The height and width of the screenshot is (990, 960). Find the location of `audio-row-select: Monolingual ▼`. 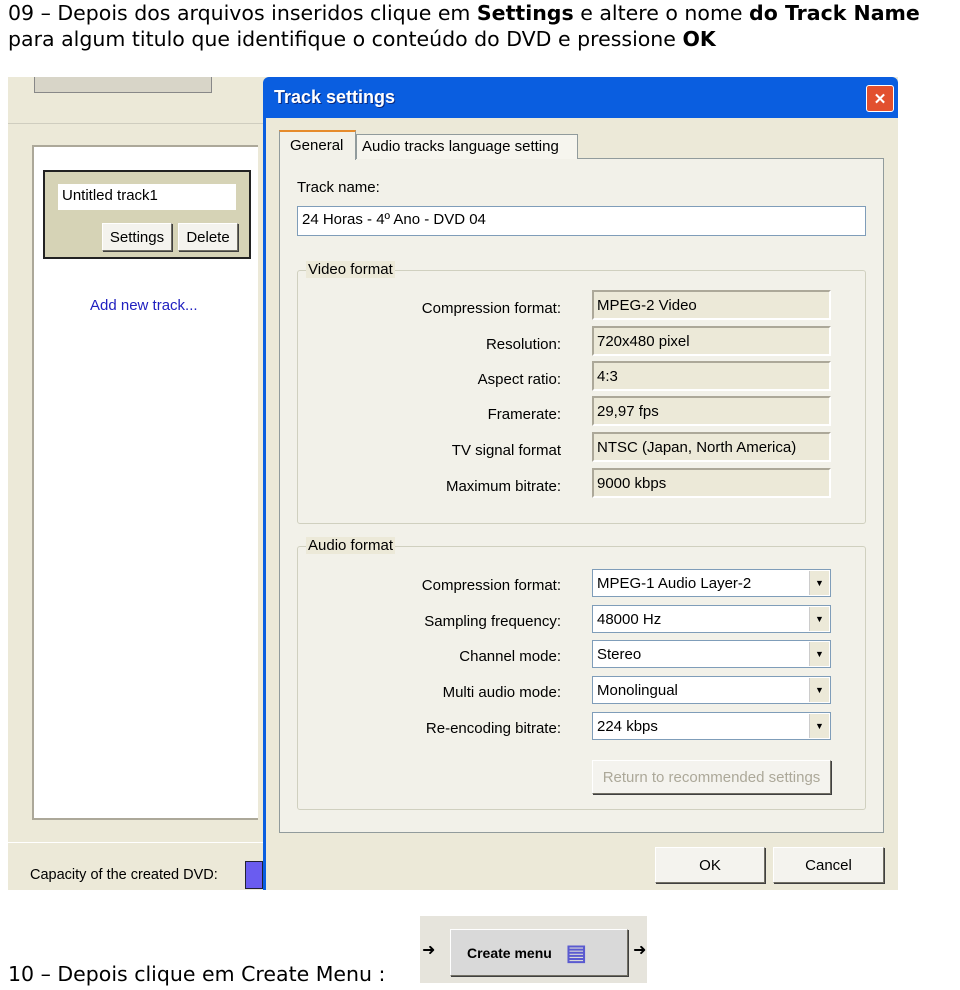

audio-row-select: Monolingual ▼ is located at coordinates (711, 690).